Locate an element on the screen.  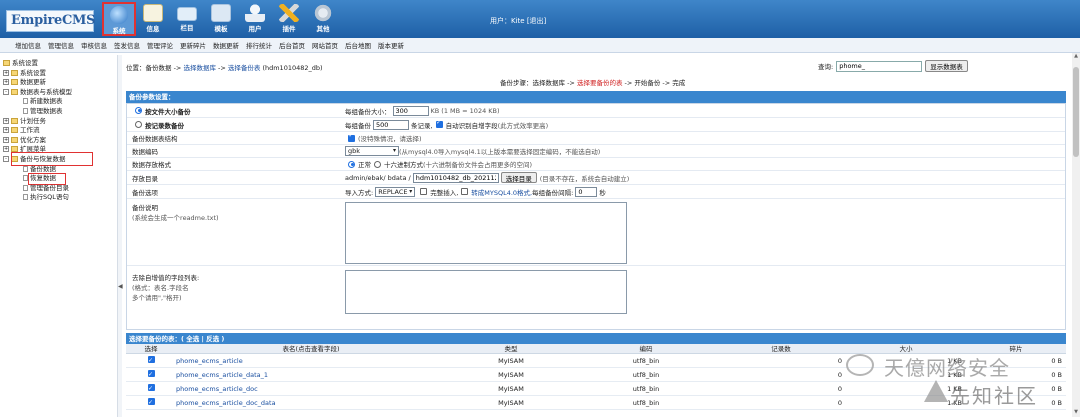
user-icon is located at coordinates (255, 13).